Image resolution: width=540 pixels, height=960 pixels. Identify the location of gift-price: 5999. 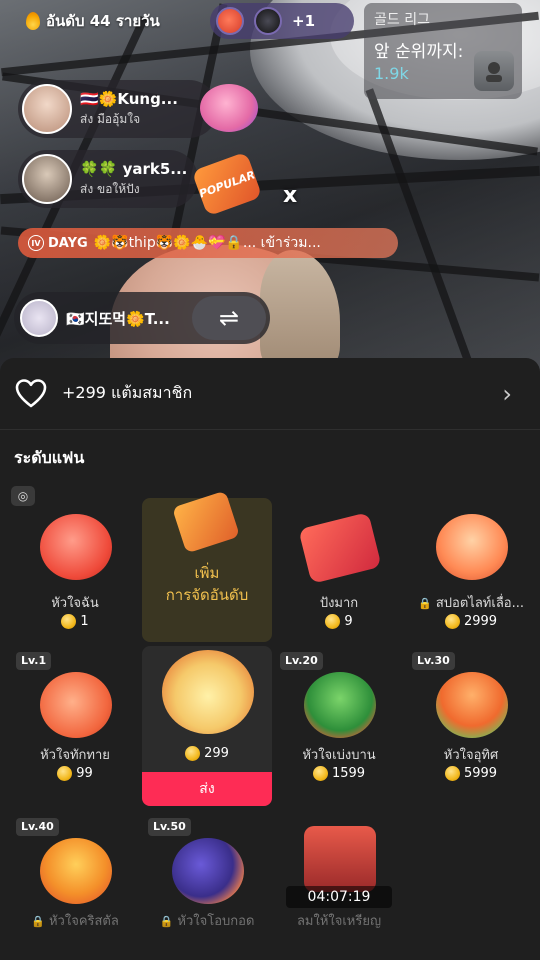
(471, 773).